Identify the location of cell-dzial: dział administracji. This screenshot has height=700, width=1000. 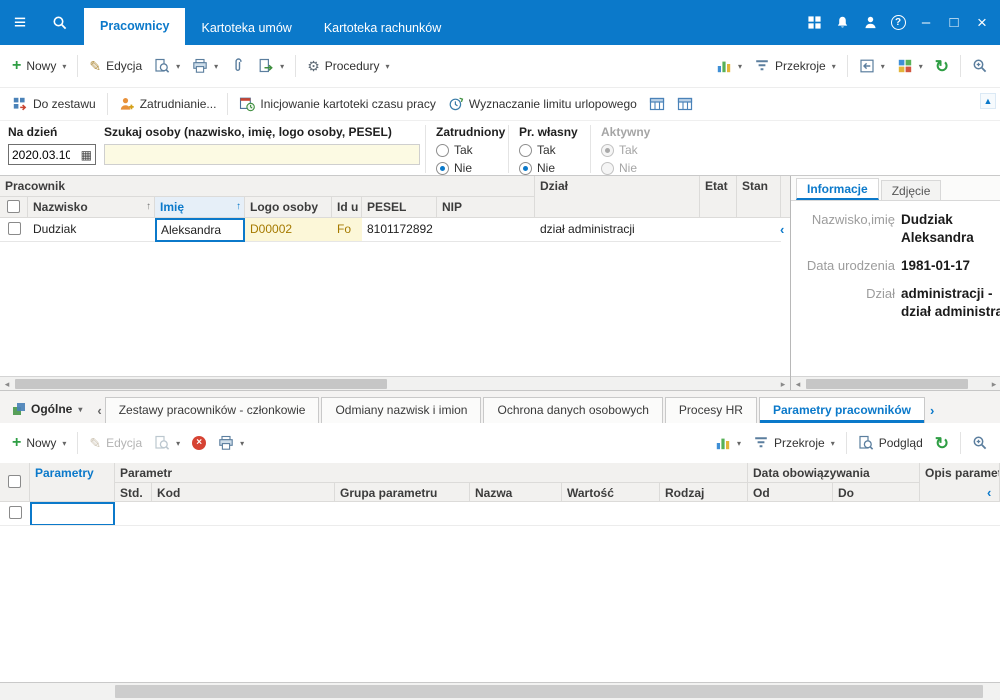
(658, 230).